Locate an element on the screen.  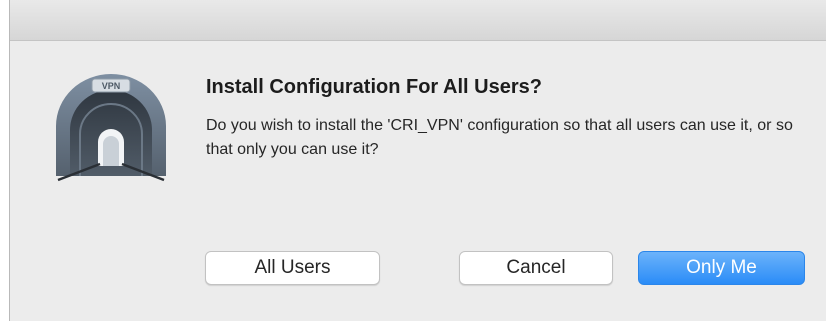
cancel-button: Cancel is located at coordinates (536, 268).